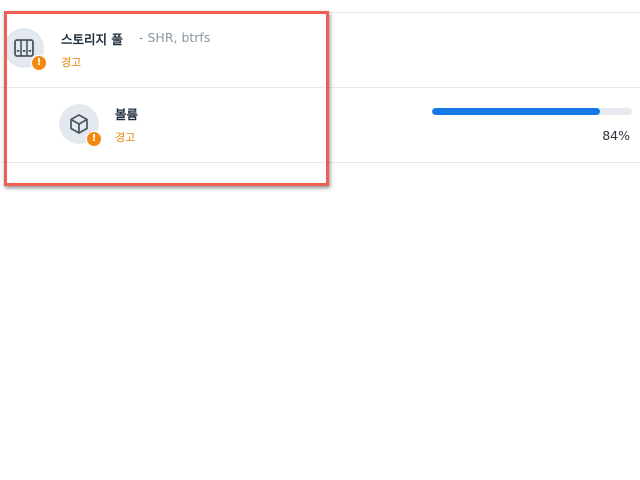 Image resolution: width=640 pixels, height=480 pixels. I want to click on volume-status: 경고, so click(125, 137).